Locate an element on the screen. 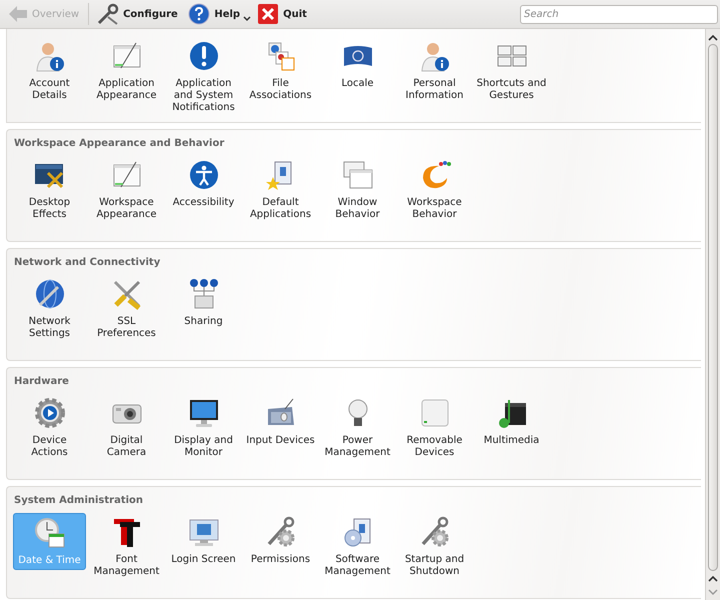  settings-module-item: Device Actions is located at coordinates (49, 427).